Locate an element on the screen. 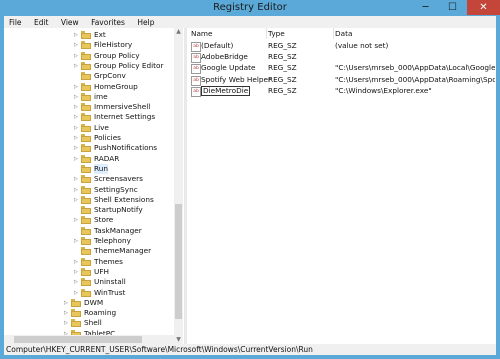 The image size is (500, 359). tree-horizontal-scrollbar is located at coordinates (89, 339).